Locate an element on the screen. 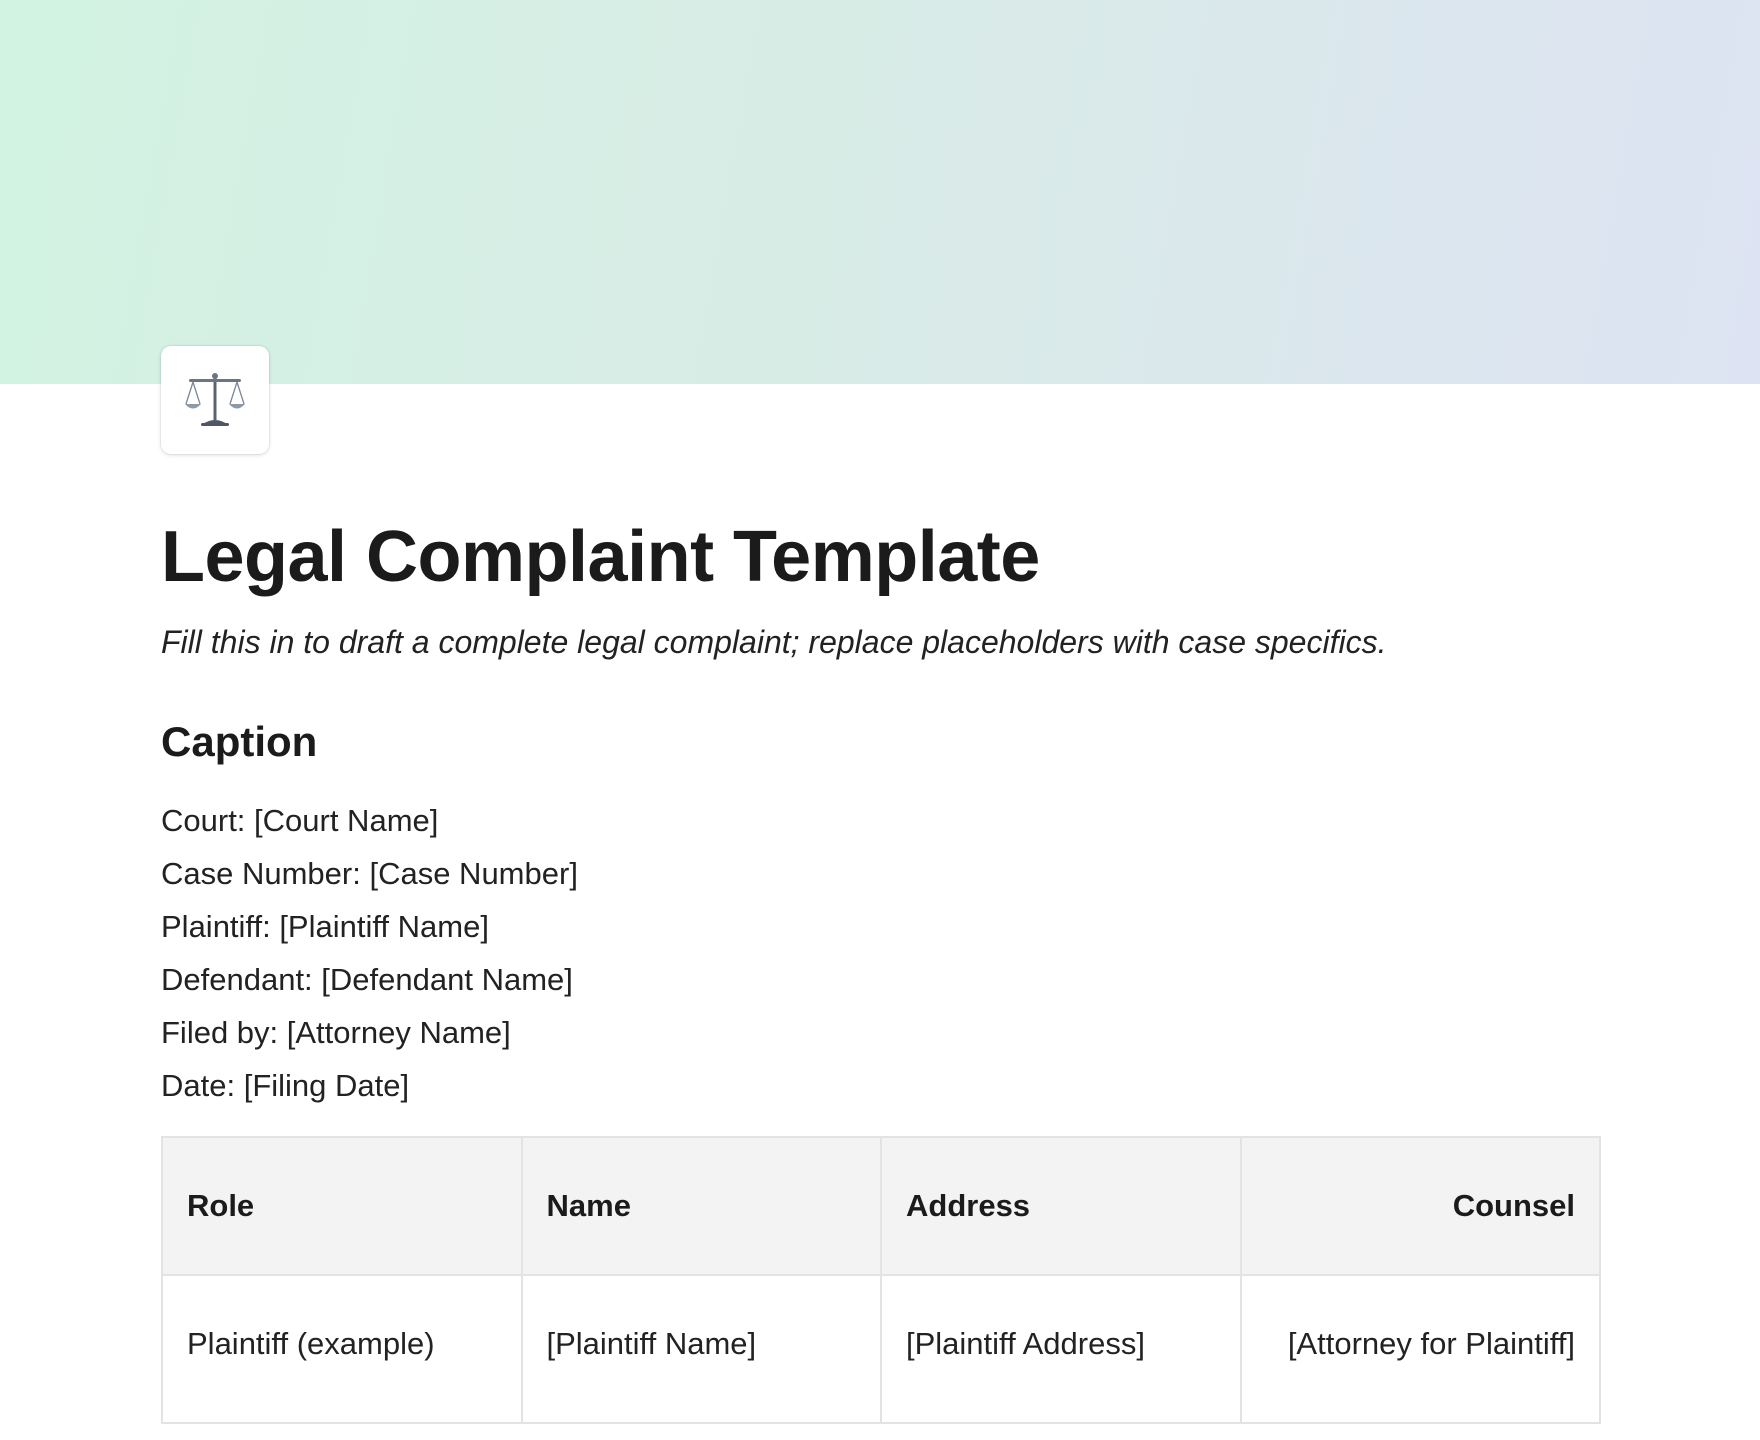  balance-scale-icon is located at coordinates (215, 399).